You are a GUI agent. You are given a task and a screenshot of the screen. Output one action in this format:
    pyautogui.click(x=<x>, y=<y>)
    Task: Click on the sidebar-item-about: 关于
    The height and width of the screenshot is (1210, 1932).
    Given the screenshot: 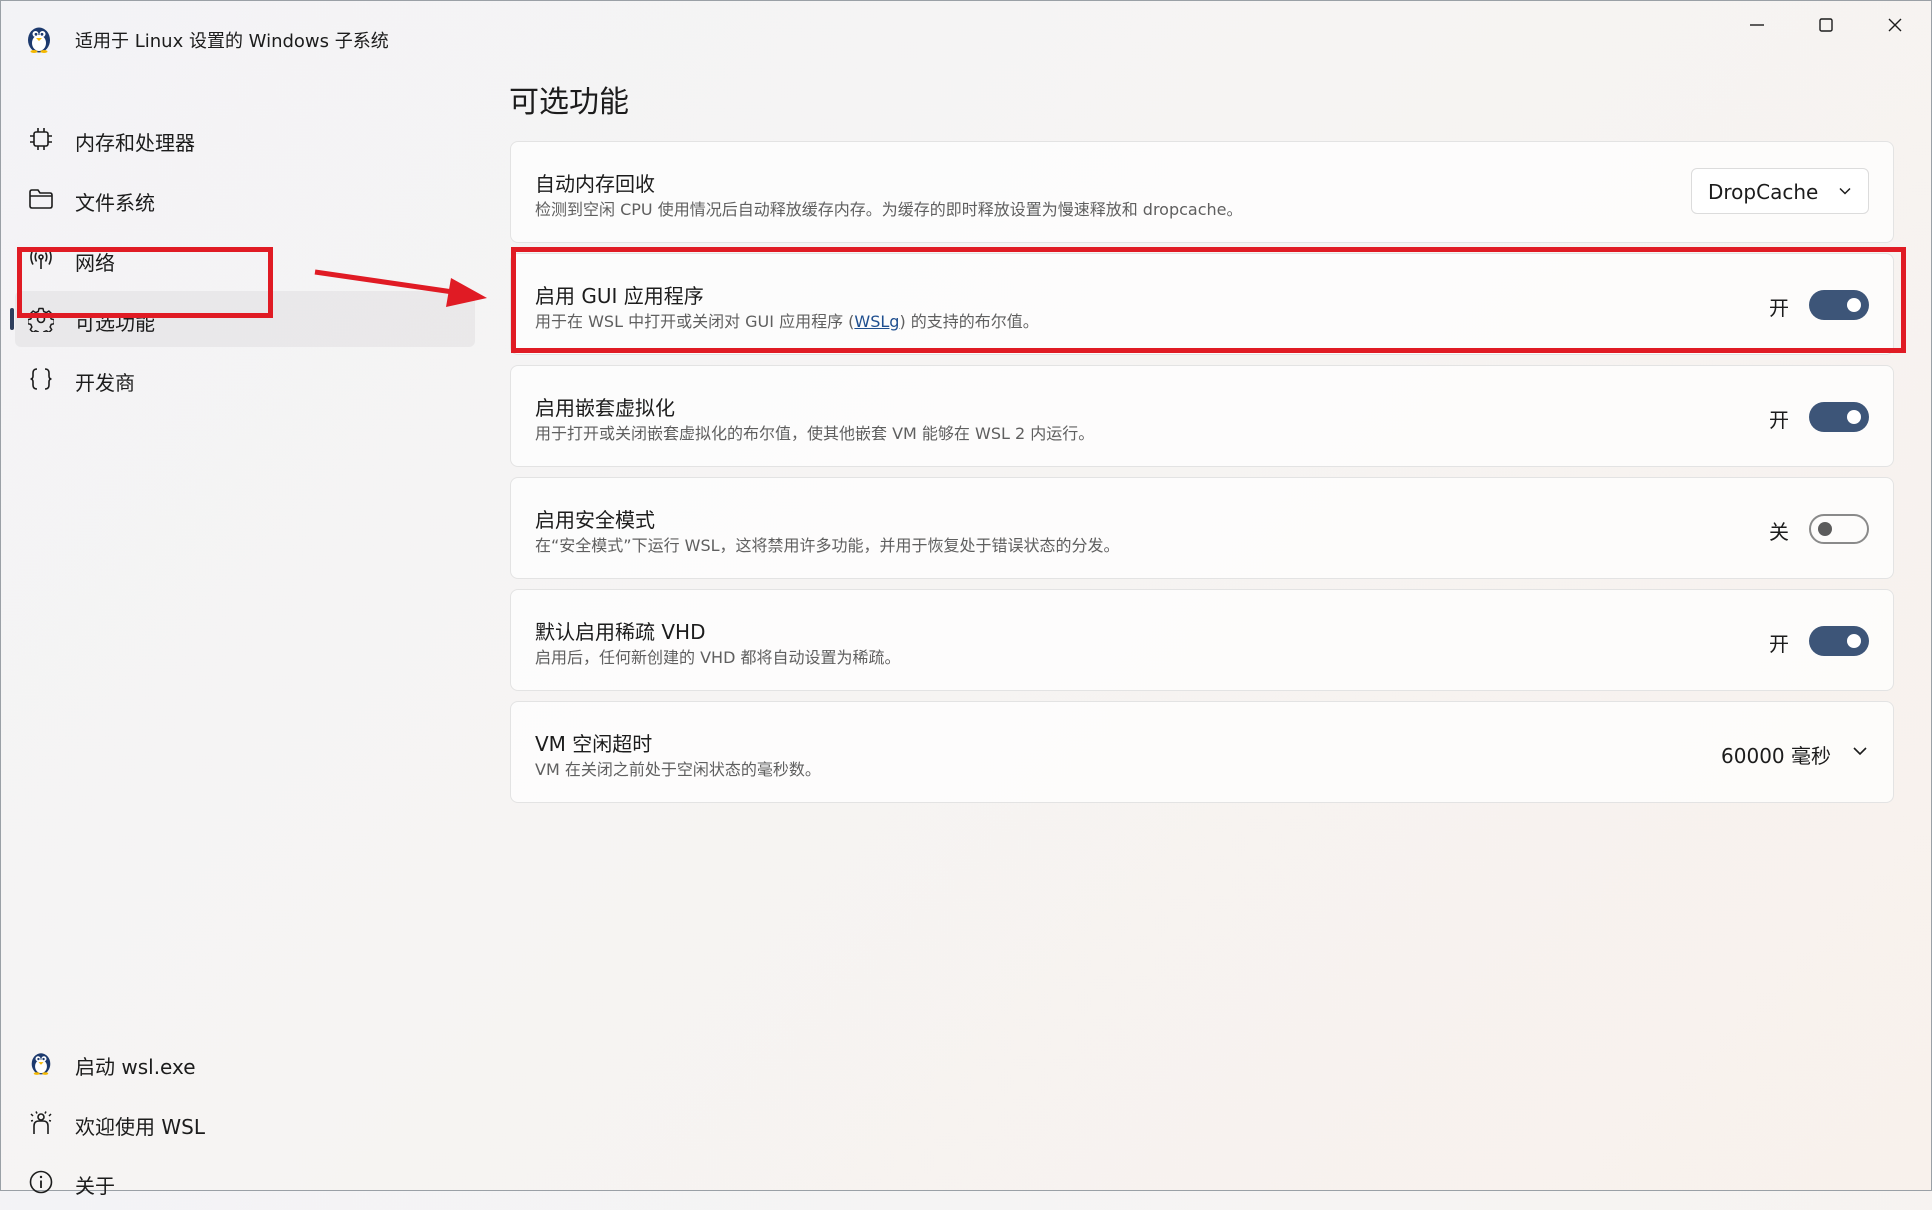 What is the action you would take?
    pyautogui.click(x=245, y=1182)
    